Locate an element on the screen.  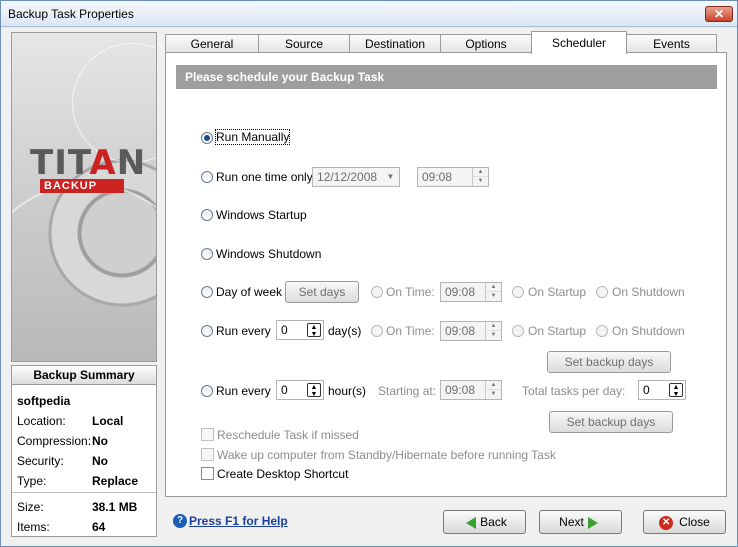
branding-panel: TITAN BACKUP is located at coordinates (84, 197).